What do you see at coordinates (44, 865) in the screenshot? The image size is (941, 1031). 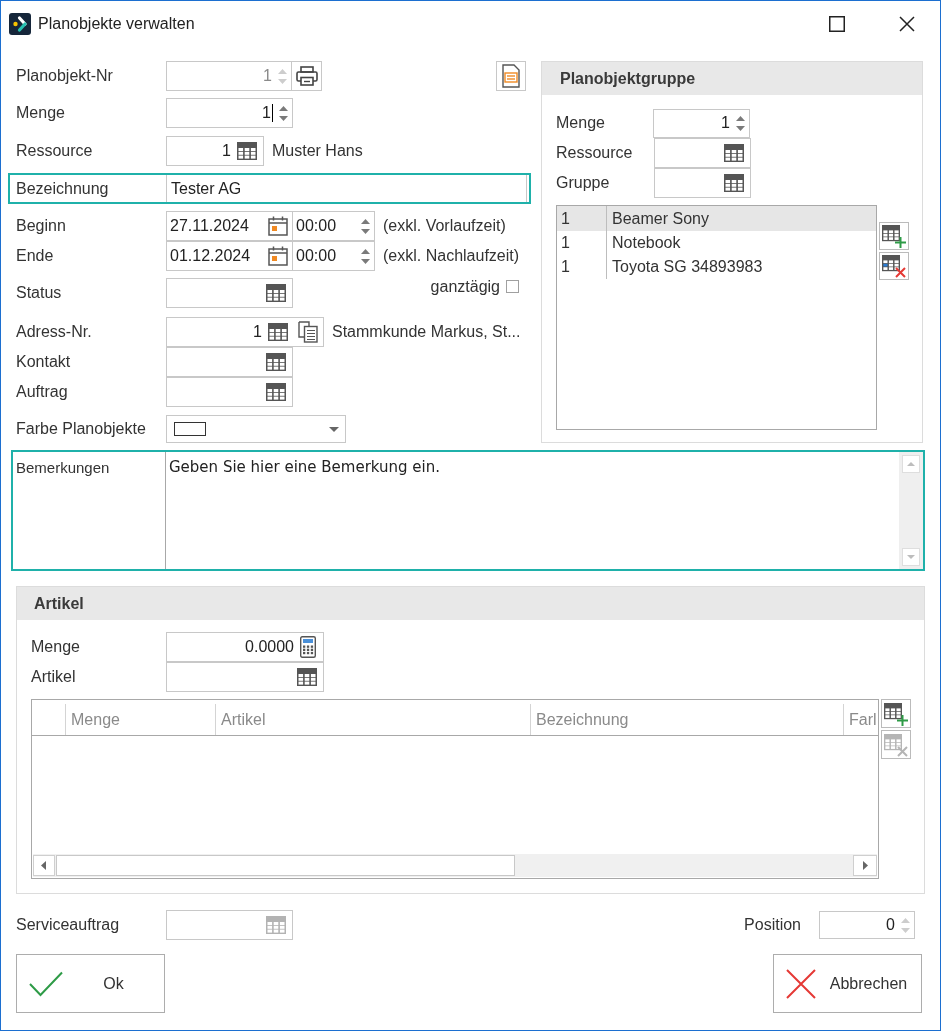 I see `scroll-left-icon` at bounding box center [44, 865].